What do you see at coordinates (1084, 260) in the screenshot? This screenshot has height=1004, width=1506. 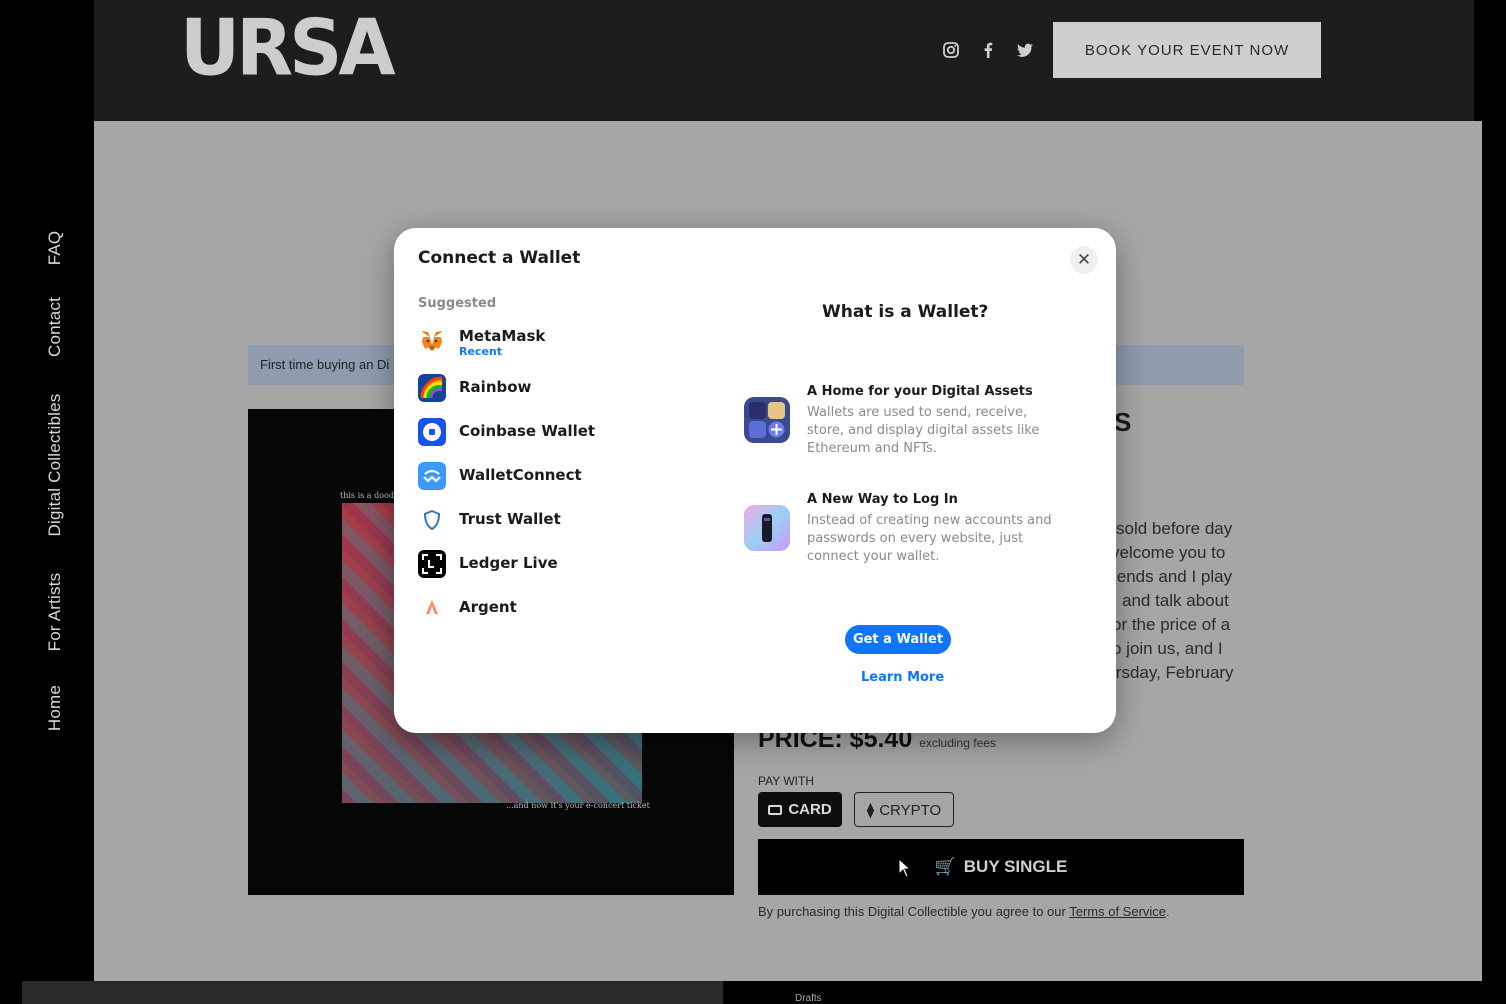 I see `close-icon: ✕` at bounding box center [1084, 260].